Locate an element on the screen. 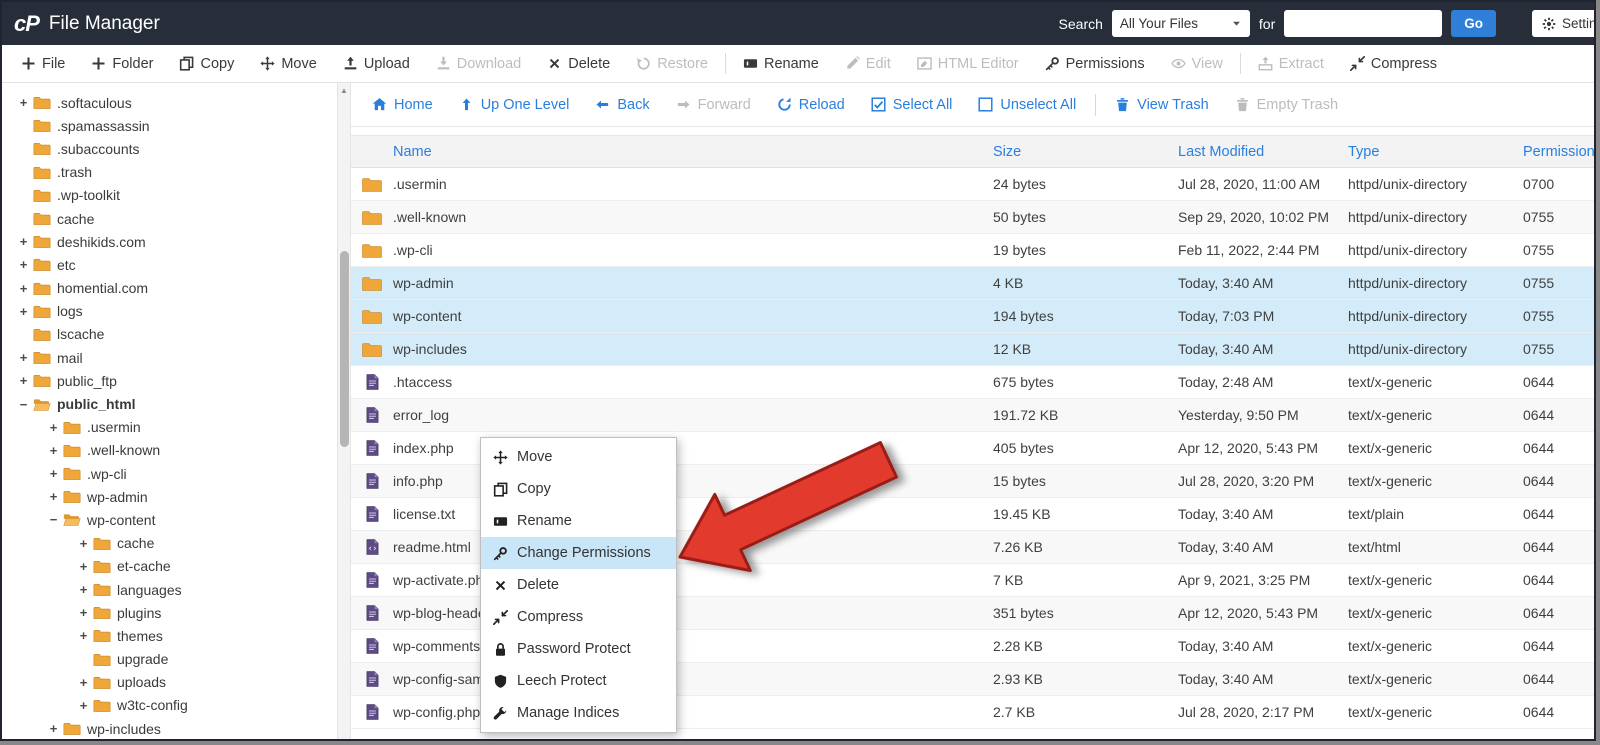 The height and width of the screenshot is (745, 1600). sidebar-item-wp-cli: + .wp-cli is located at coordinates (176, 473).